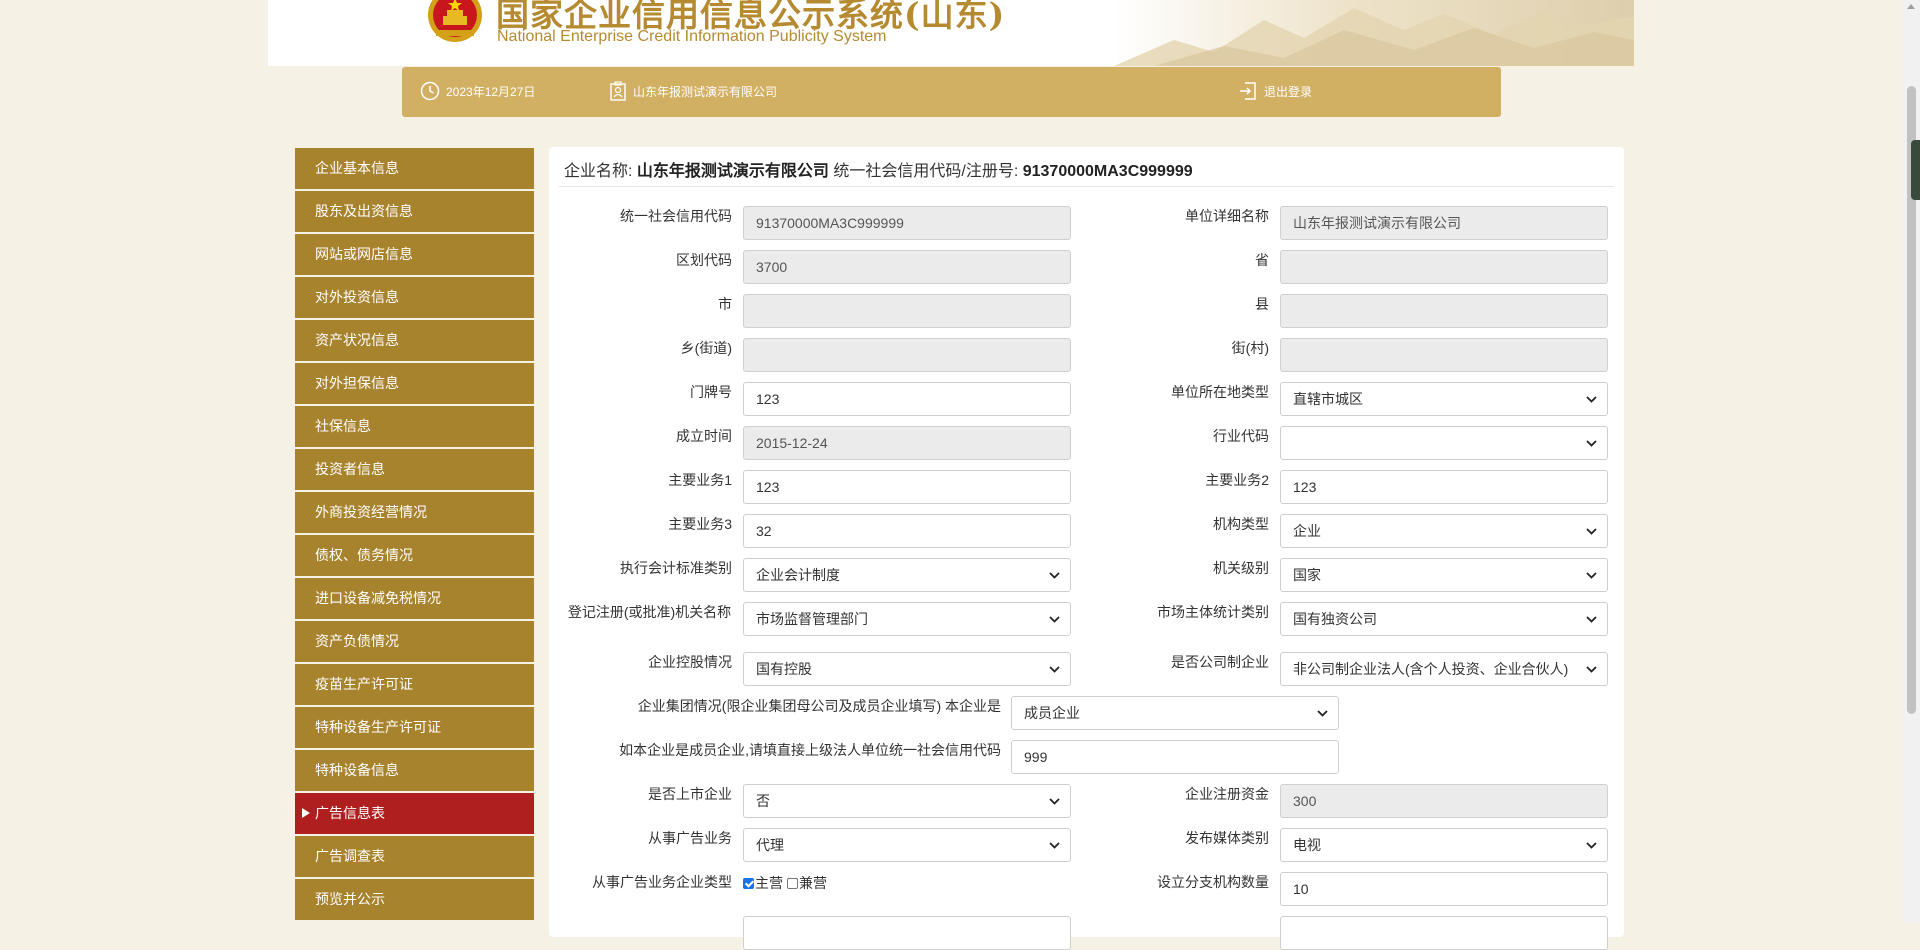  What do you see at coordinates (414, 899) in the screenshot?
I see `sidebar-item-preview-publish: 预览并公示` at bounding box center [414, 899].